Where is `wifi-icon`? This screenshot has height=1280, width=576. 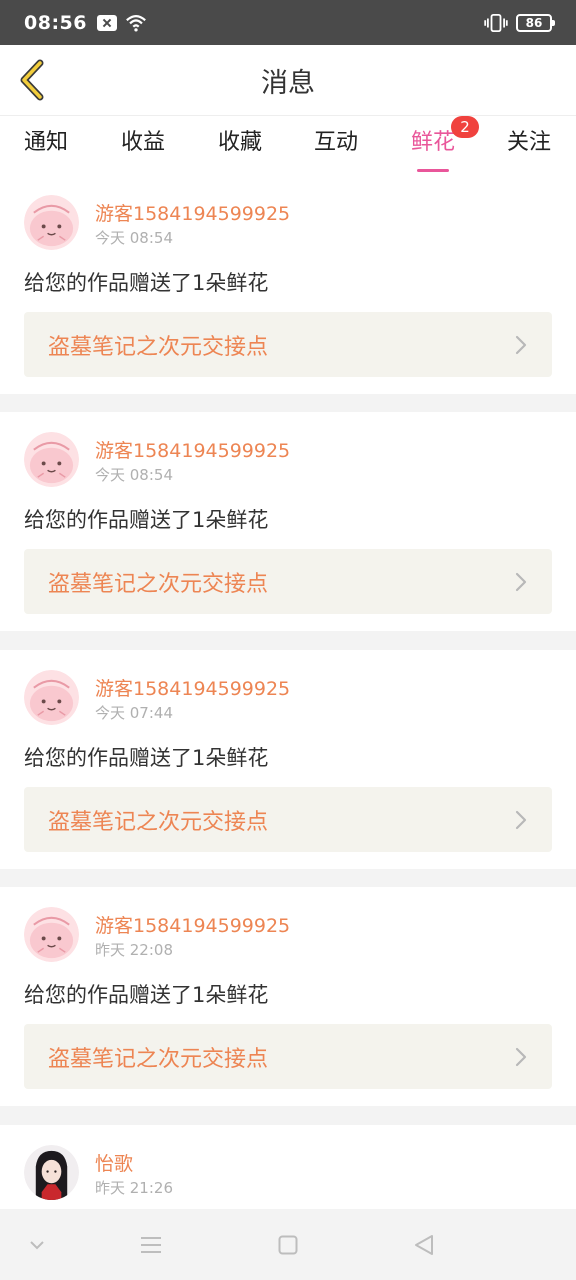
wifi-icon is located at coordinates (136, 23).